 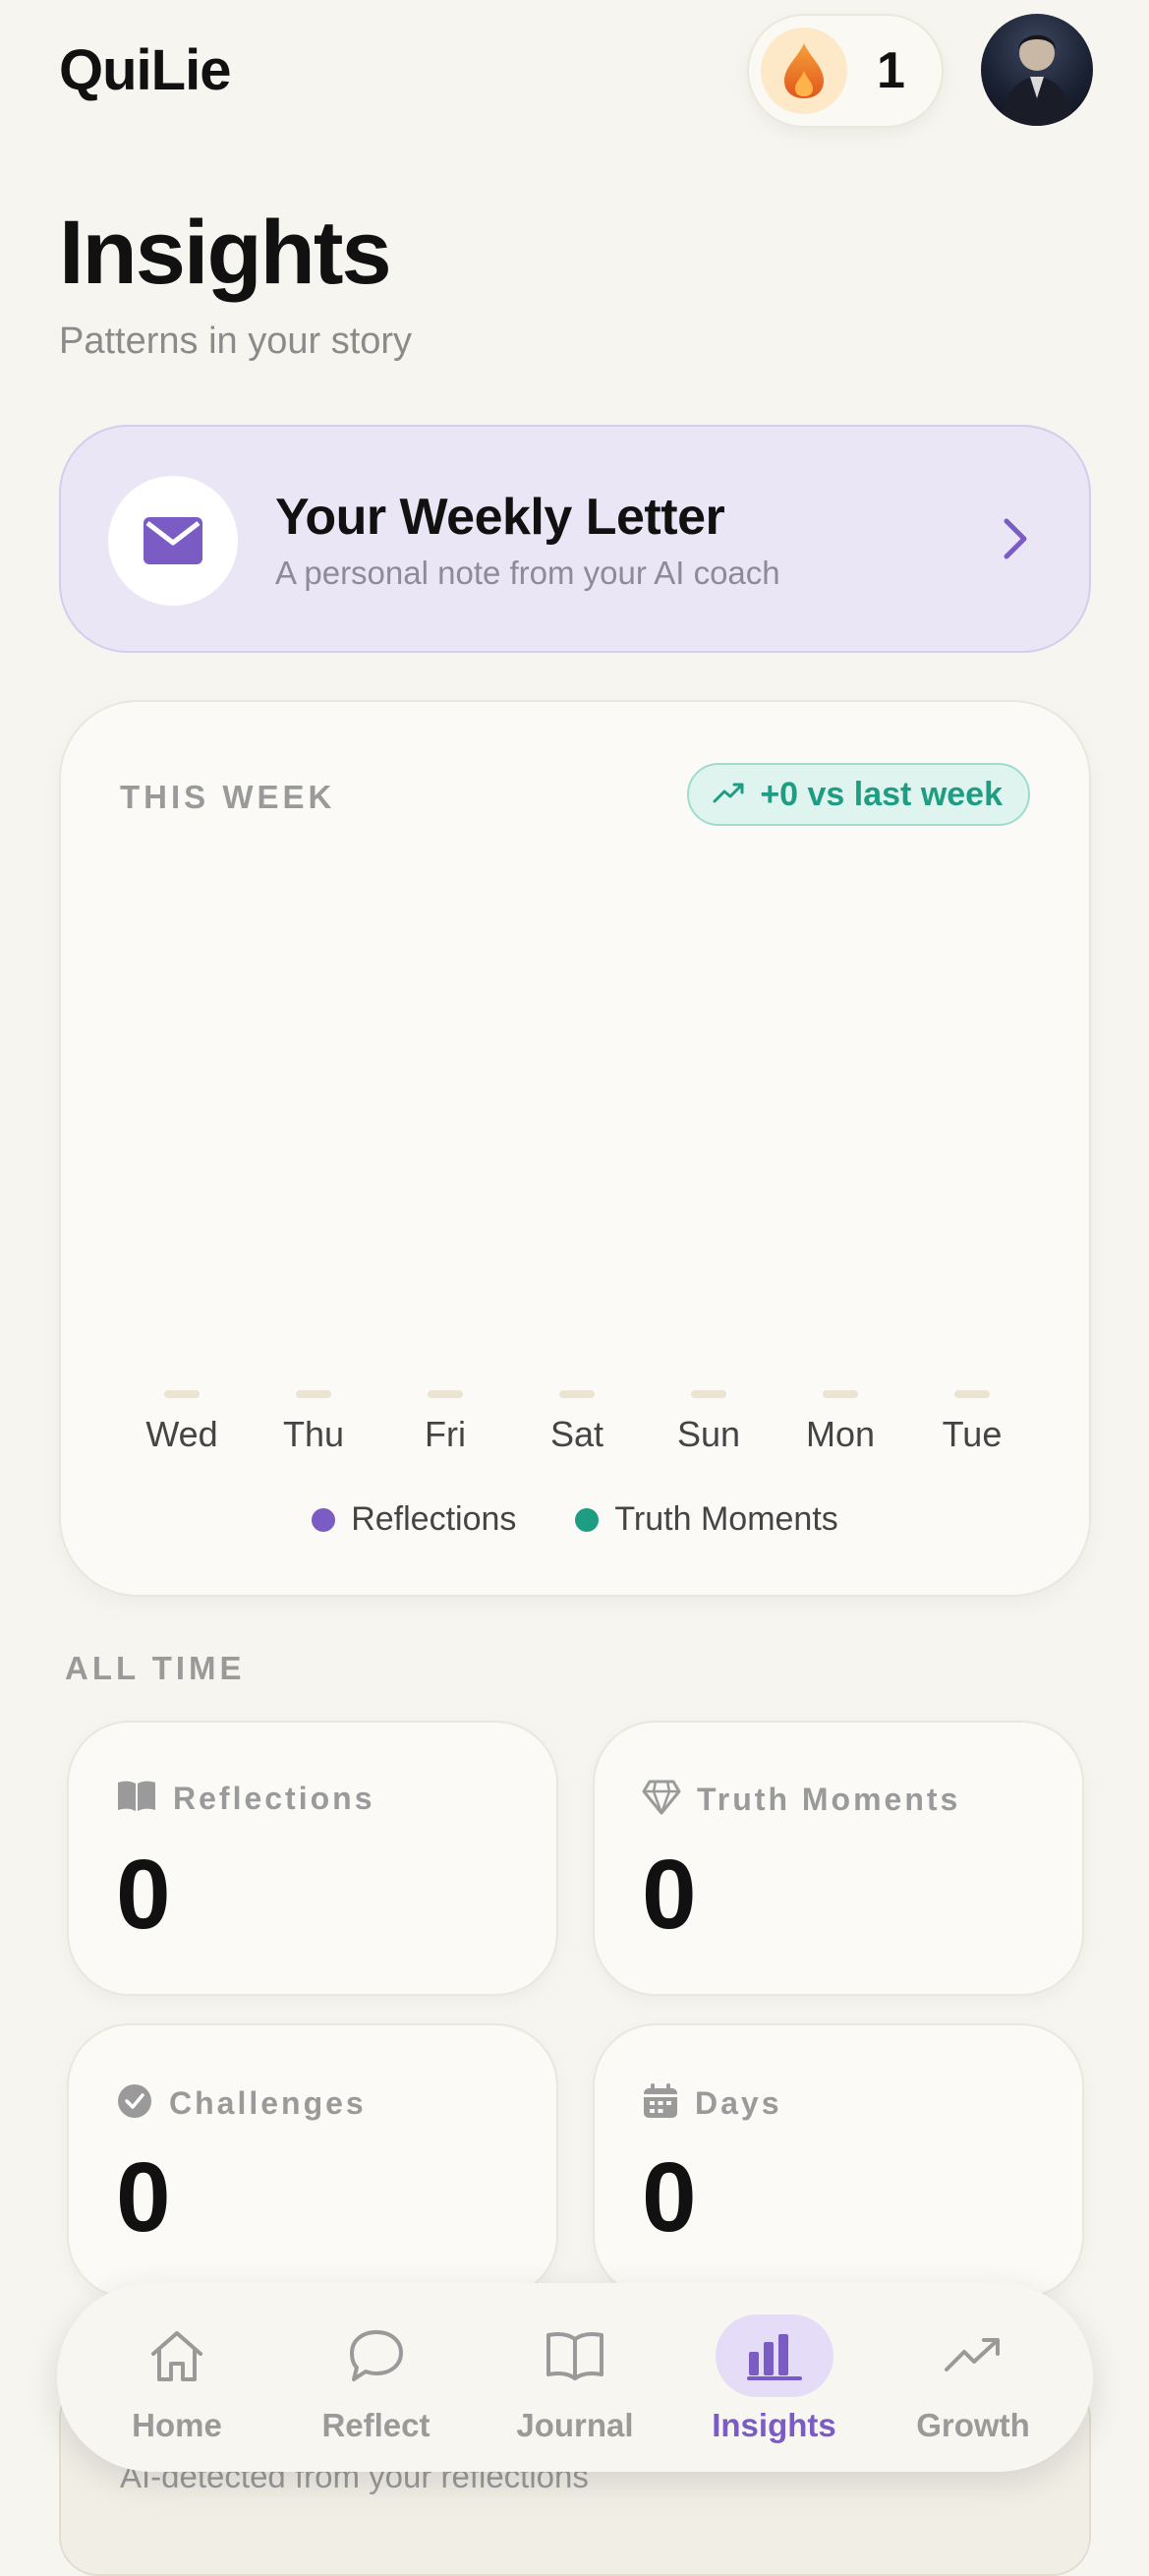 I want to click on x-tick-label: Sat, so click(x=577, y=1434).